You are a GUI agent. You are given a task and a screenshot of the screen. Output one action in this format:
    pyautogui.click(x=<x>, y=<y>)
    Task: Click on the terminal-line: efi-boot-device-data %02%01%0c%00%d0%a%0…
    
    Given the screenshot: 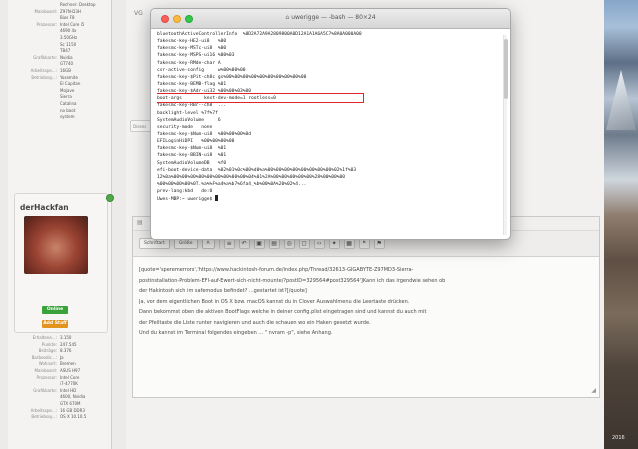 What is the action you would take?
    pyautogui.click(x=326, y=170)
    